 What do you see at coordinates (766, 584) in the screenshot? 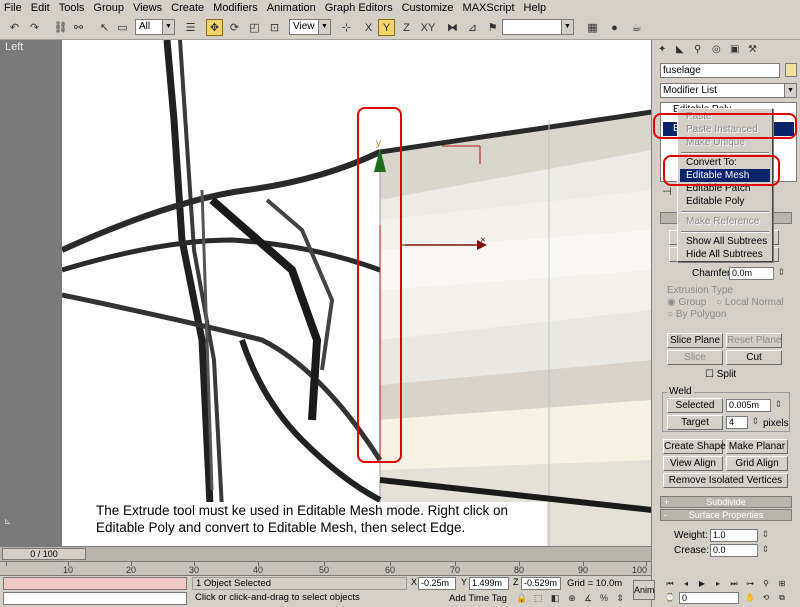
I see `zoom-icon: ⚲` at bounding box center [766, 584].